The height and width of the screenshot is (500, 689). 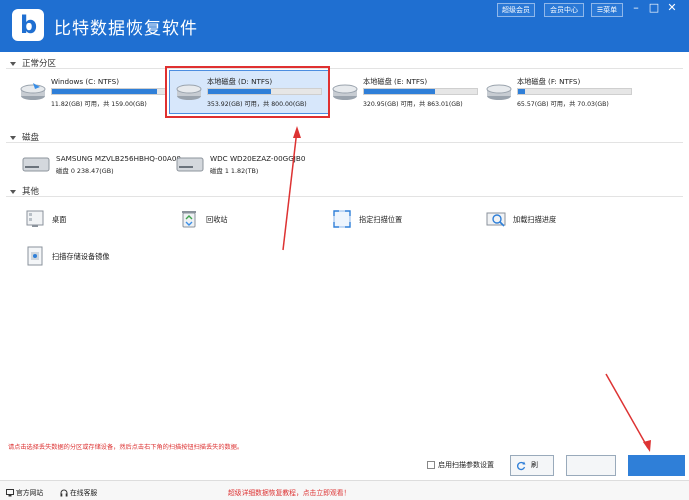 I want to click on drive-name: 本地磁盘 (E: NTFS), so click(x=395, y=81).